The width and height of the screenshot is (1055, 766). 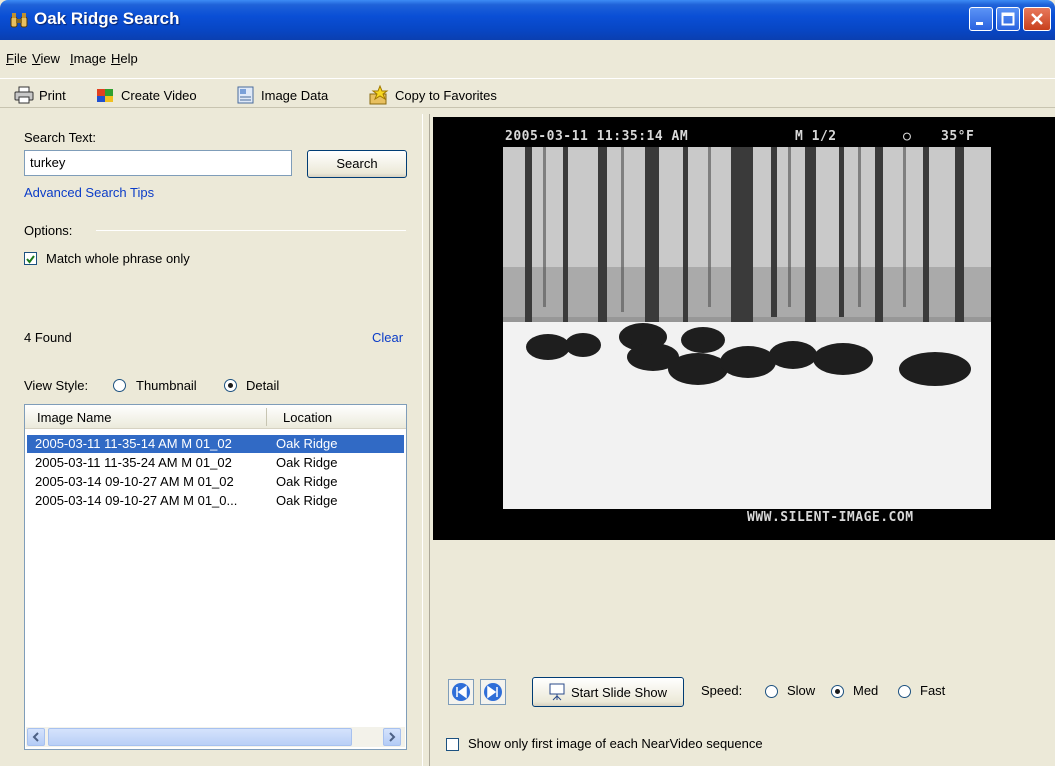 I want to click on maximize-button, so click(x=1008, y=19).